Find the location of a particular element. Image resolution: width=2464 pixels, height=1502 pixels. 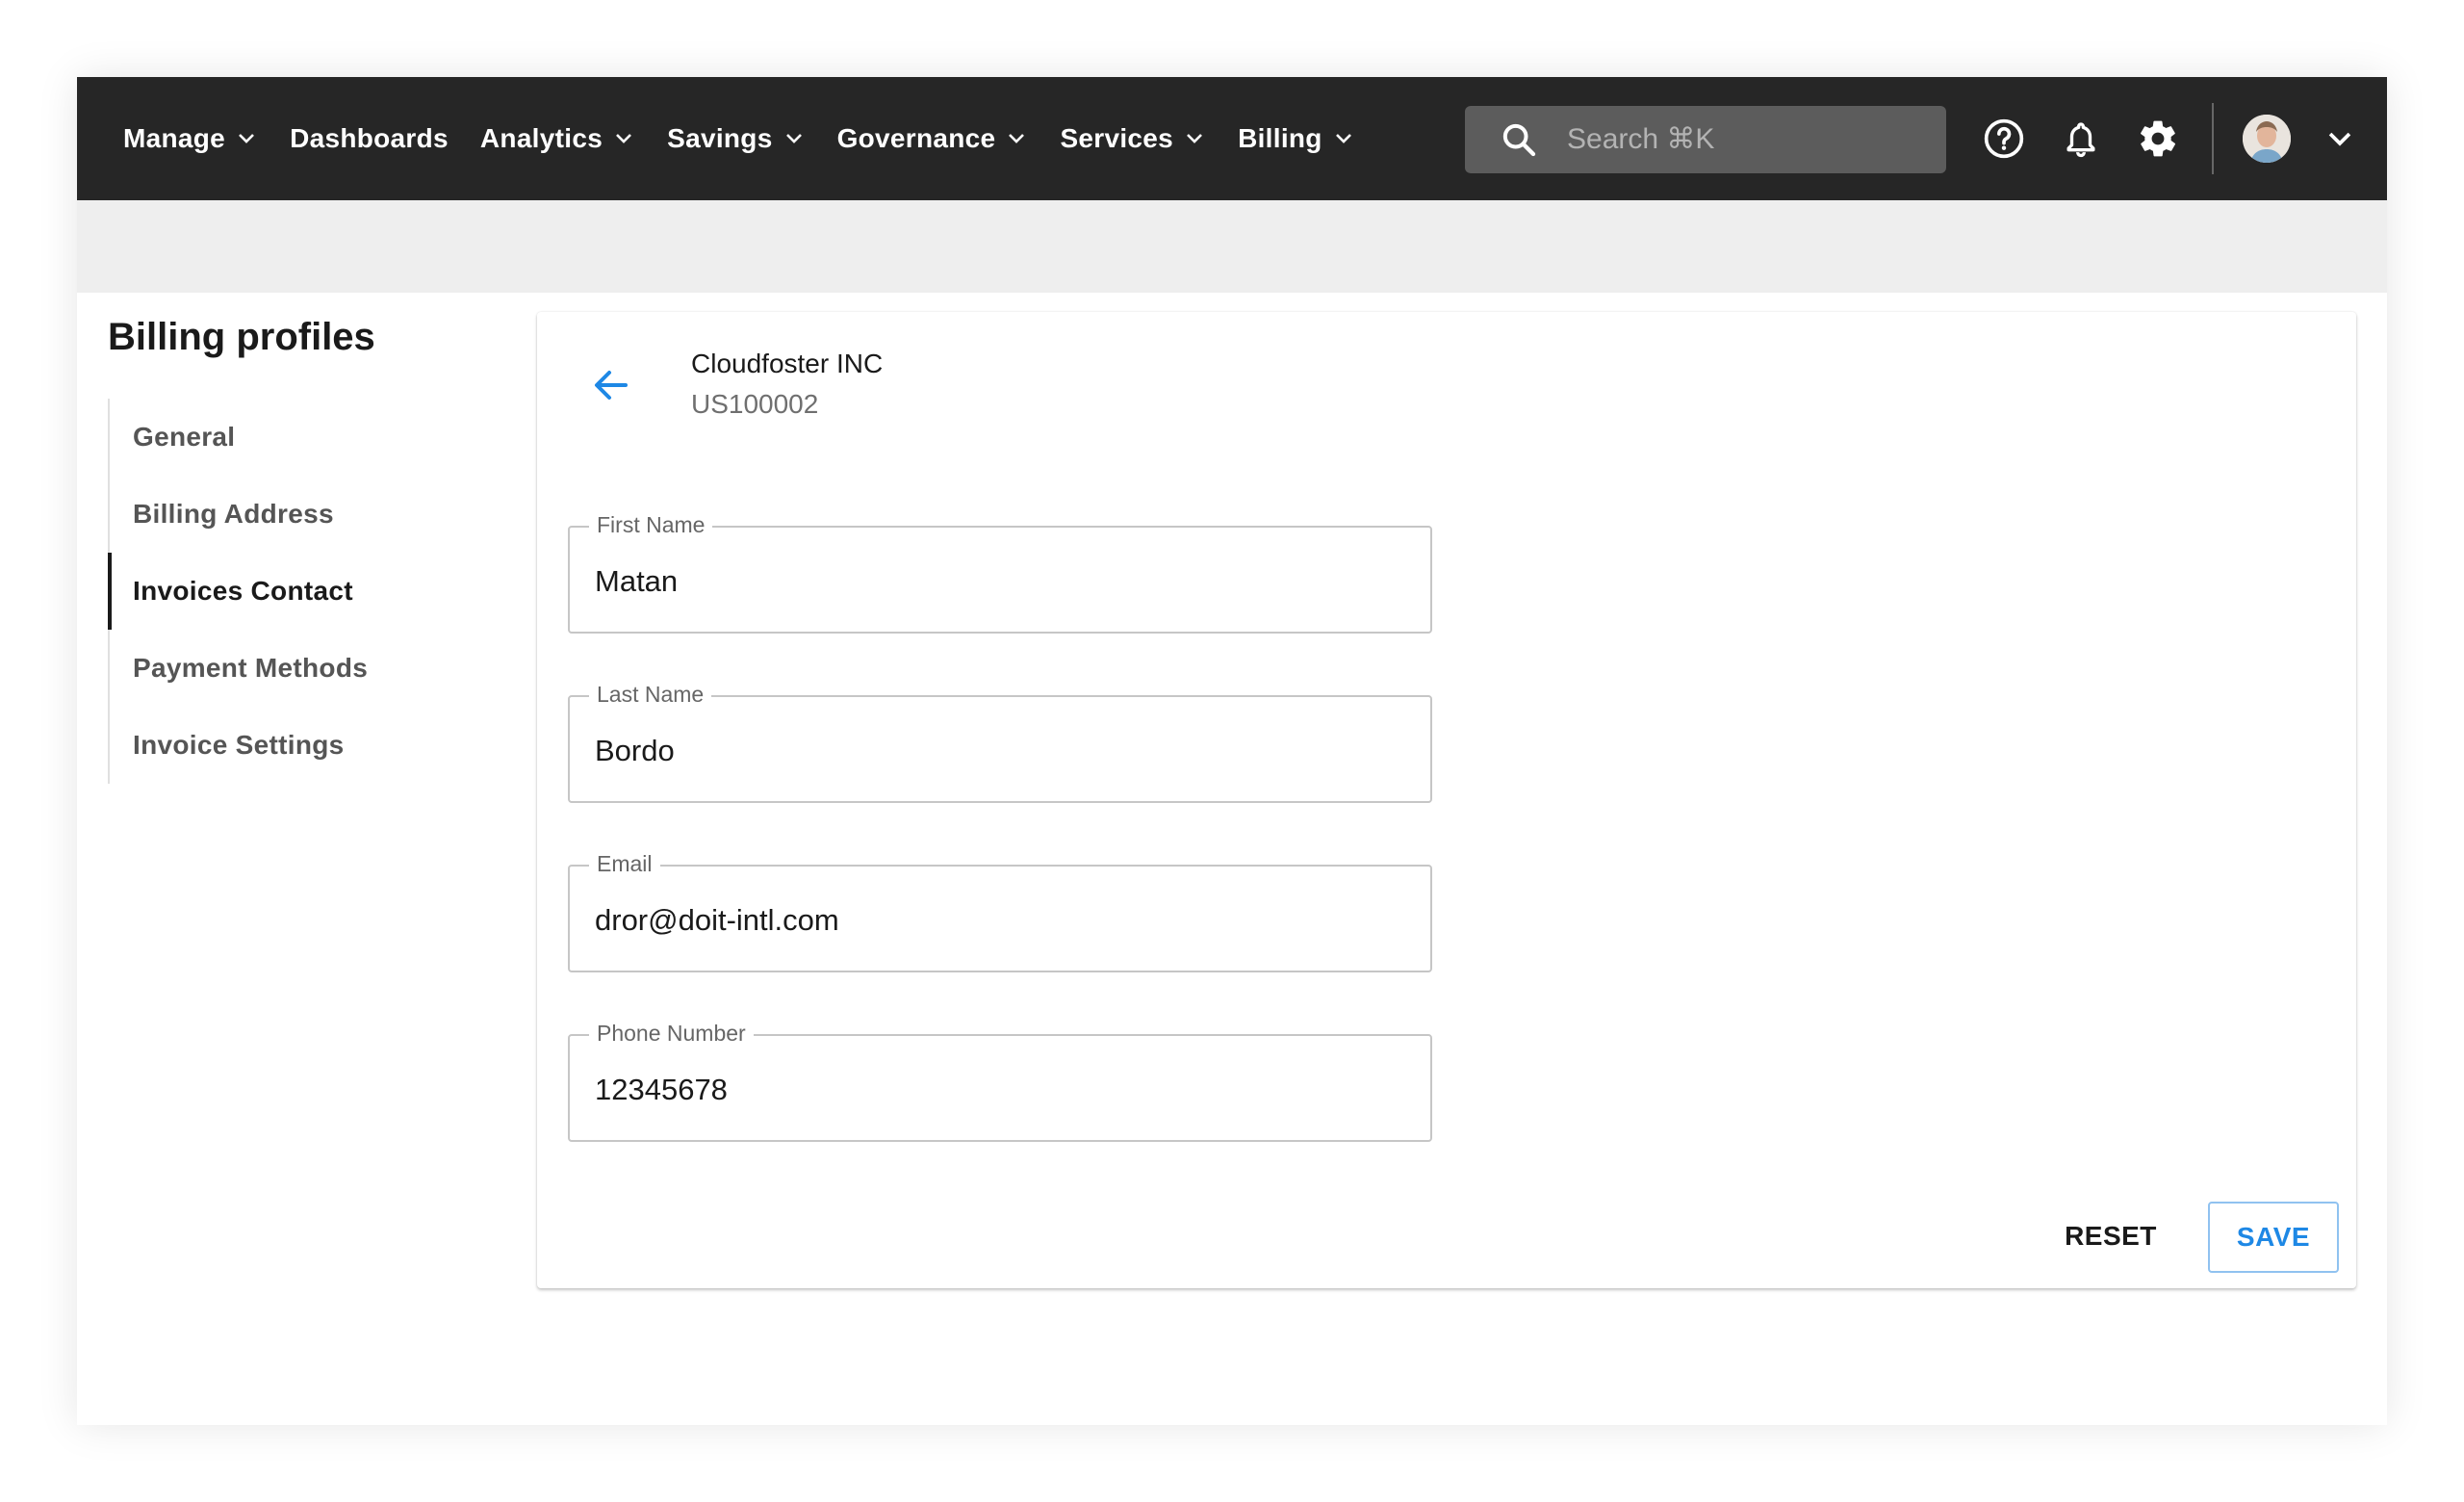

sidebar-item-label: Payment Methods is located at coordinates (251, 668).